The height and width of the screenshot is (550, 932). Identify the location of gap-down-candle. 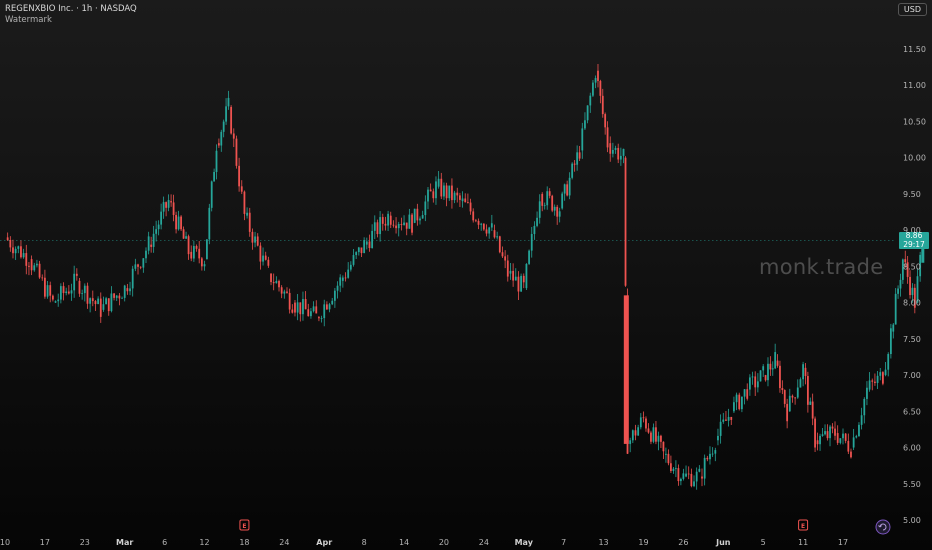
(626, 369).